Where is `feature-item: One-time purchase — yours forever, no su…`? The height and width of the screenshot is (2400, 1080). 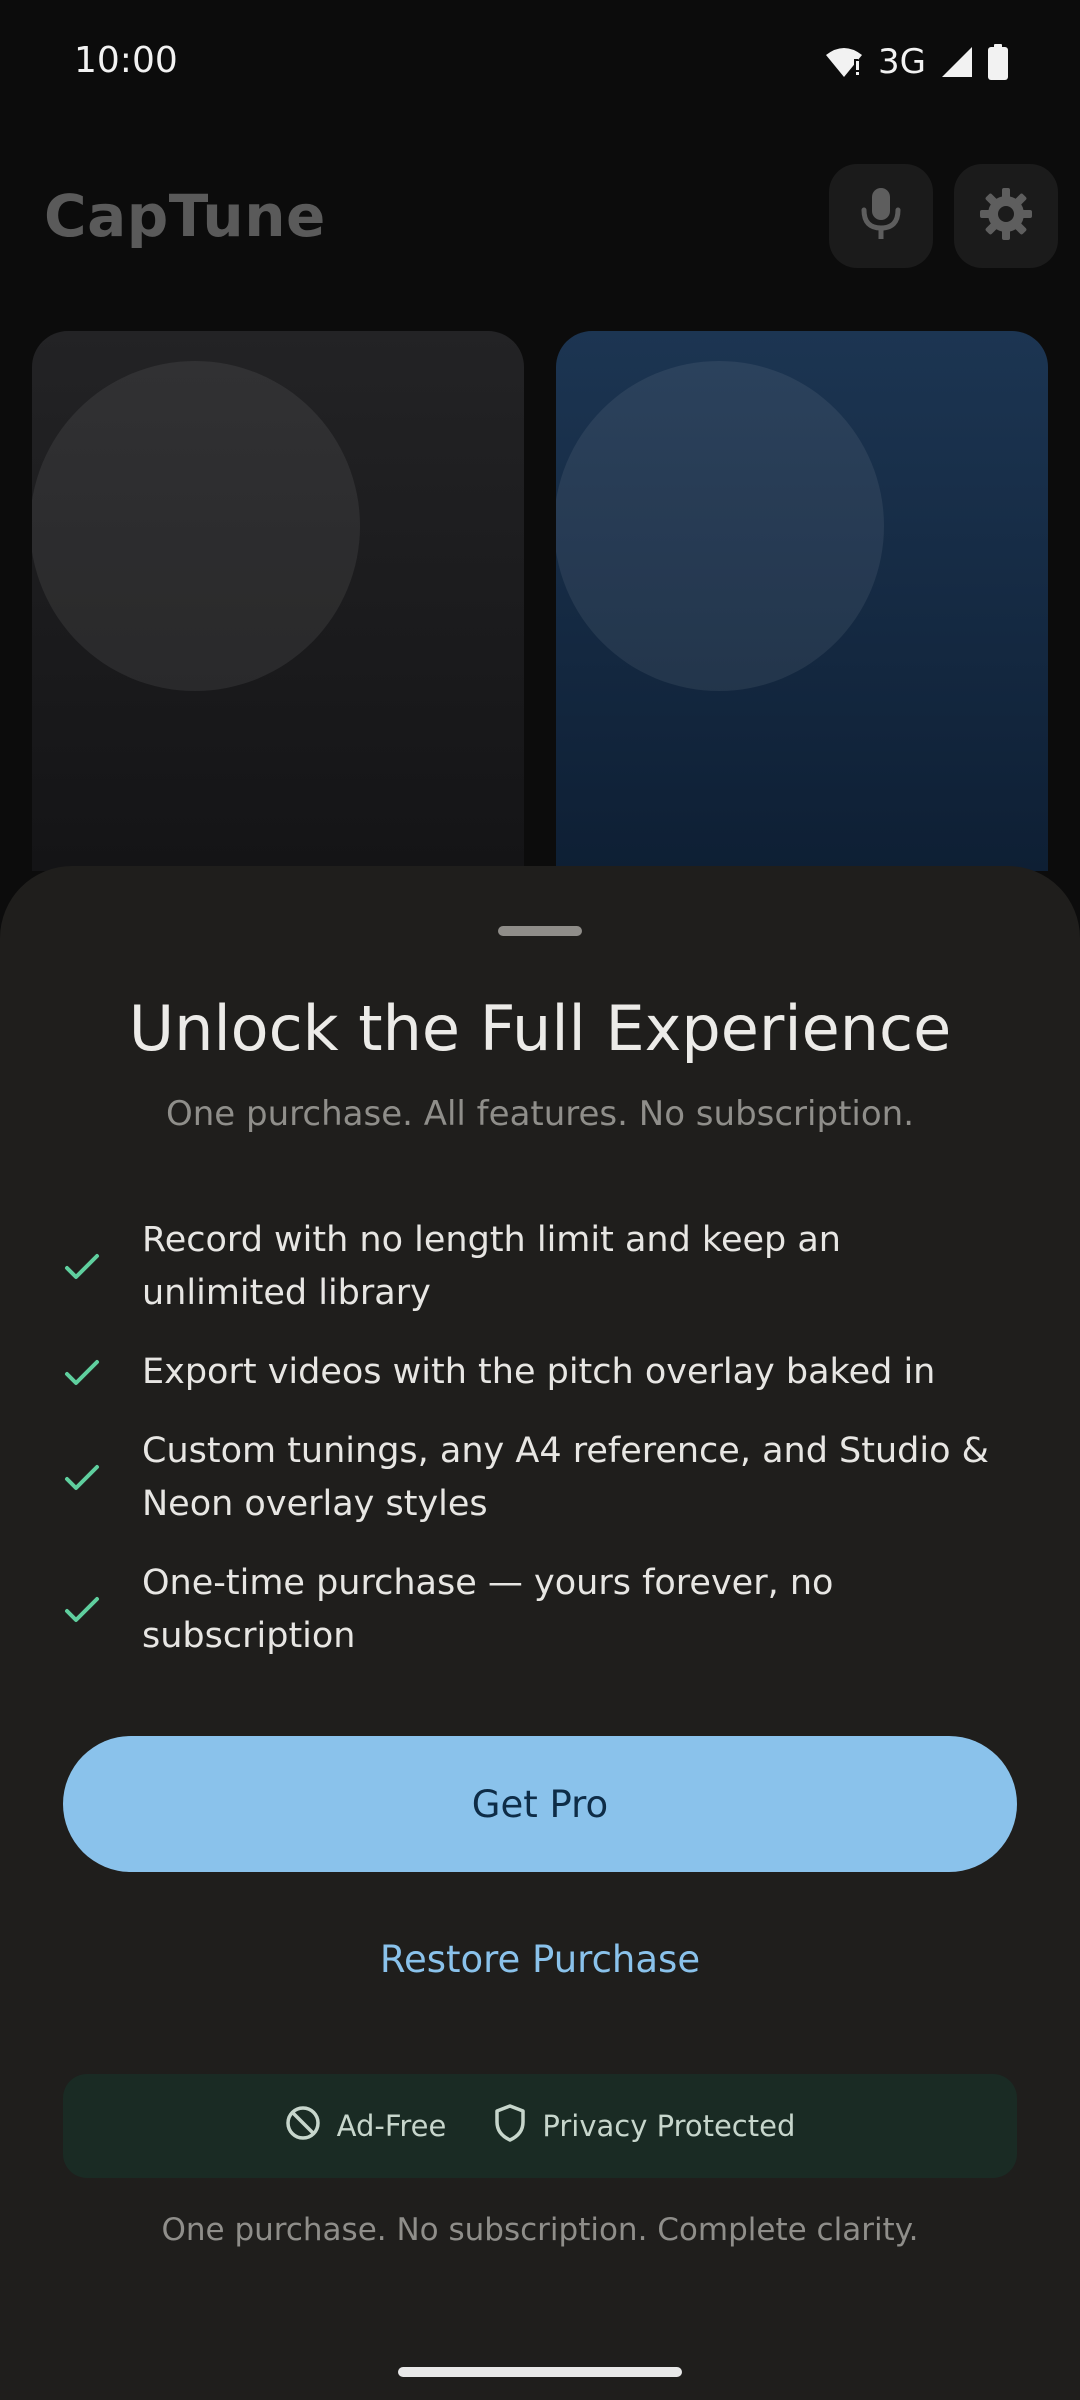
feature-item: One-time purchase — yours forever, no su… is located at coordinates (534, 1610).